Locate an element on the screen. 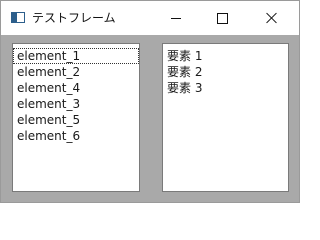 The image size is (320, 240). minimize-icon is located at coordinates (176, 18).